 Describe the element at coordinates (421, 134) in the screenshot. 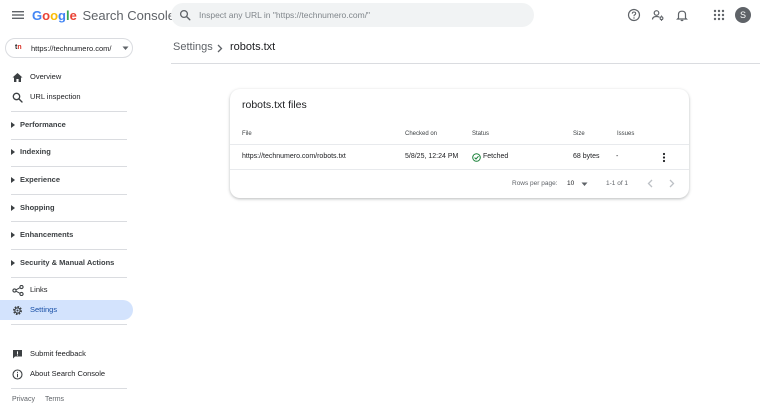

I see `column-header-checked-on: Checked on` at that location.